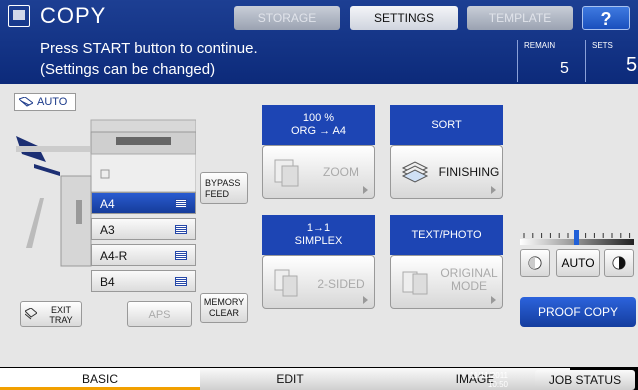 This screenshot has height=390, width=638. I want to click on sets-value: 5, so click(632, 65).